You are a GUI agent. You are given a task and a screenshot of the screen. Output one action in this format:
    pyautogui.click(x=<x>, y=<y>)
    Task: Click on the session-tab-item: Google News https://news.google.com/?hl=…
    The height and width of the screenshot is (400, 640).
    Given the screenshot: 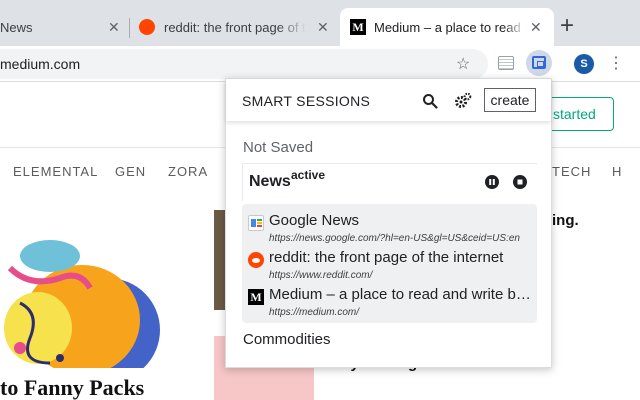 What is the action you would take?
    pyautogui.click(x=391, y=231)
    